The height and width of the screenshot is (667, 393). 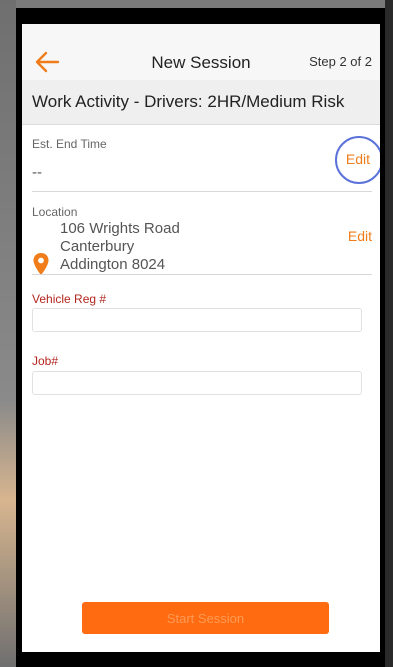 What do you see at coordinates (202, 274) in the screenshot?
I see `location-divider` at bounding box center [202, 274].